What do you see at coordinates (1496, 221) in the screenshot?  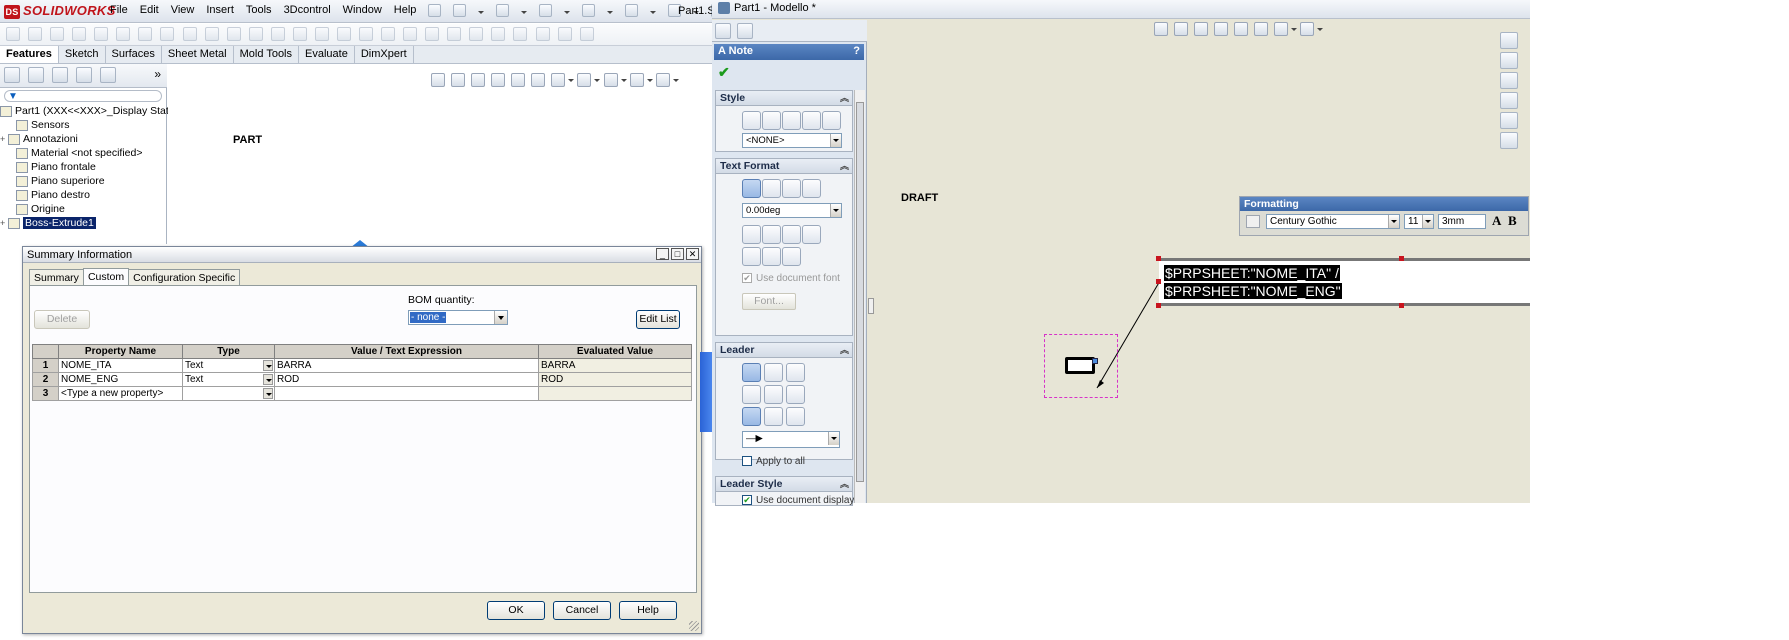 I see `font-color-icon: A` at bounding box center [1496, 221].